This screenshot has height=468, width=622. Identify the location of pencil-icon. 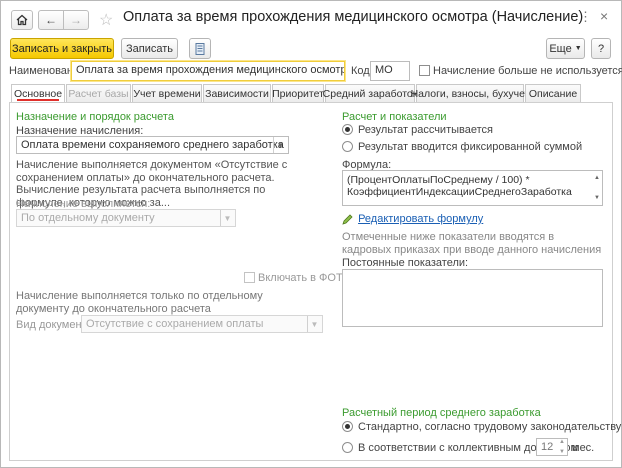
(347, 219).